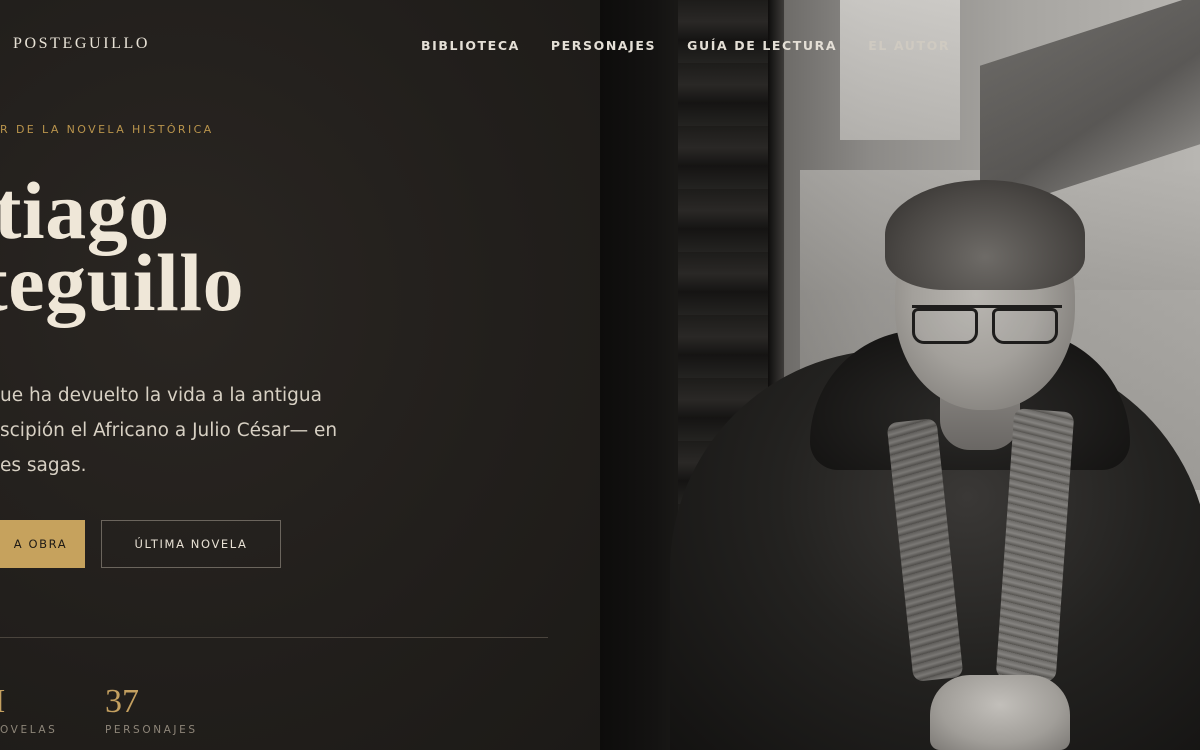  I want to click on nav-el-autor: EL AUTOR, so click(909, 46).